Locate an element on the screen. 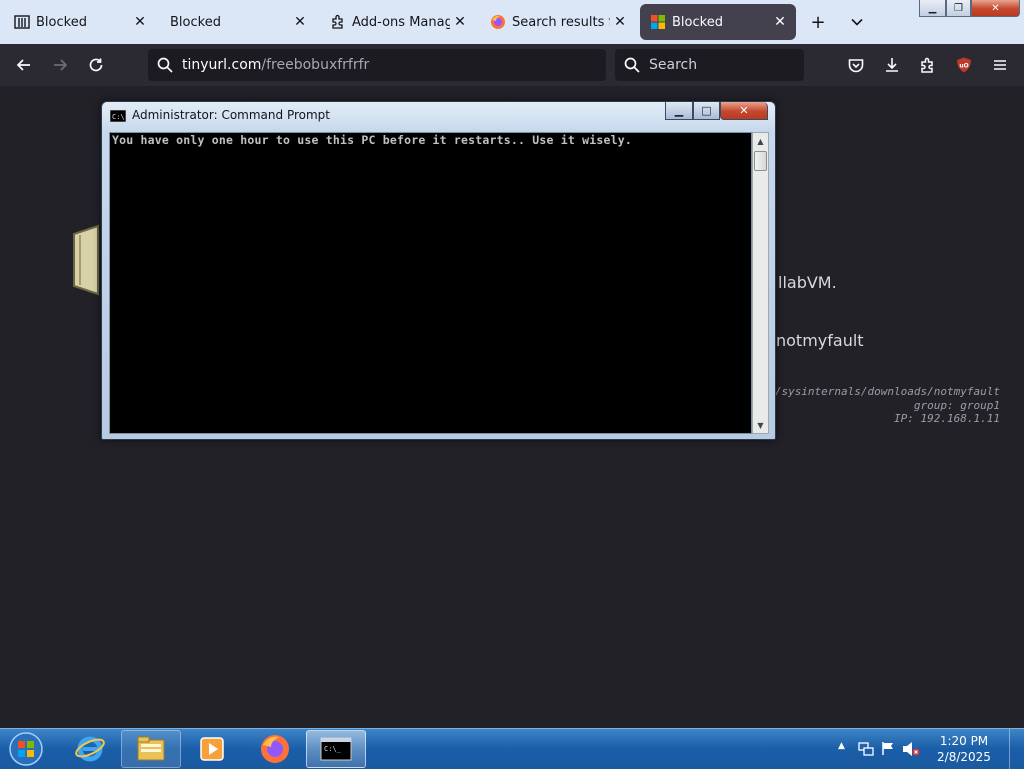  taskbar-internet-explorer is located at coordinates (90, 749).